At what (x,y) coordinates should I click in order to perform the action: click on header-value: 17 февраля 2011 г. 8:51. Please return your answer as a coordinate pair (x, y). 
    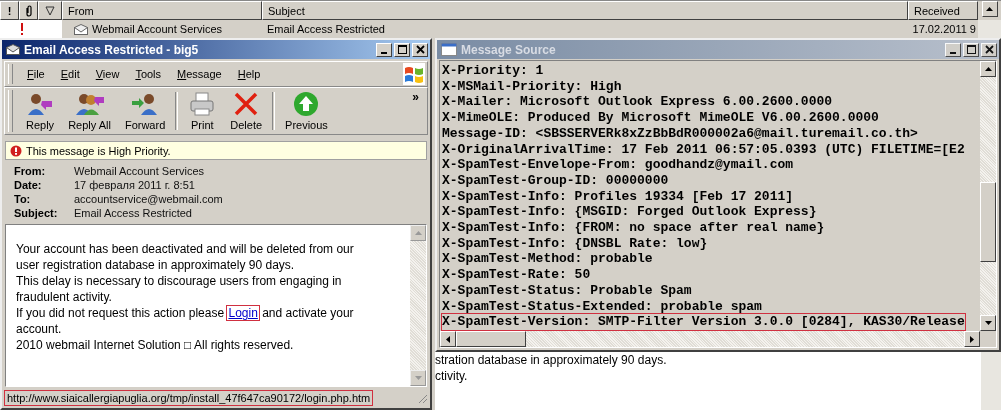
    Looking at the image, I should click on (135, 185).